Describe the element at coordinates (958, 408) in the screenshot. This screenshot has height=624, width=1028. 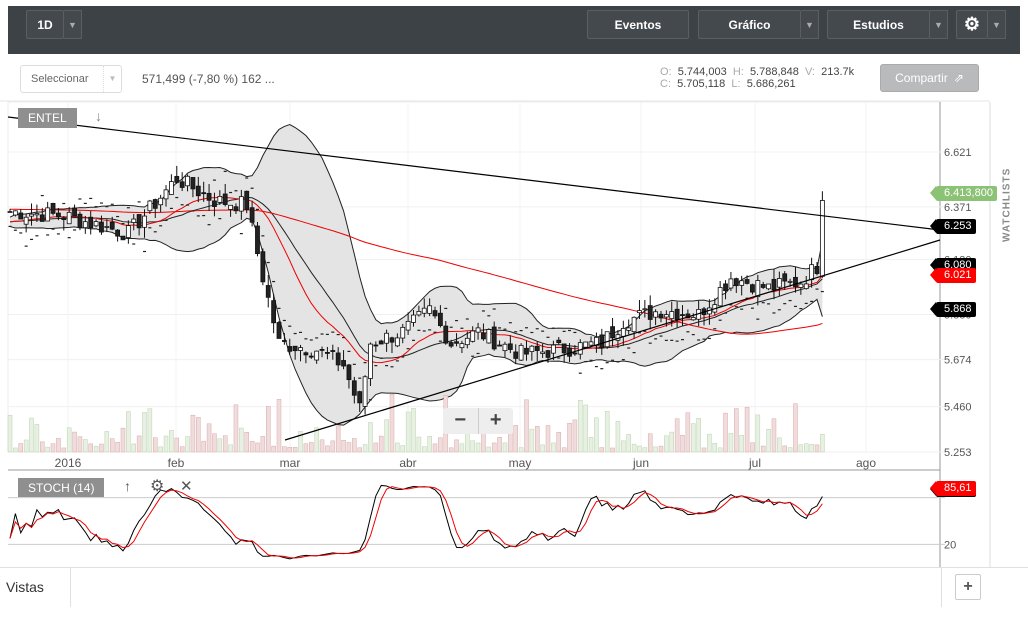
I see `y-tick-label: 5.460` at that location.